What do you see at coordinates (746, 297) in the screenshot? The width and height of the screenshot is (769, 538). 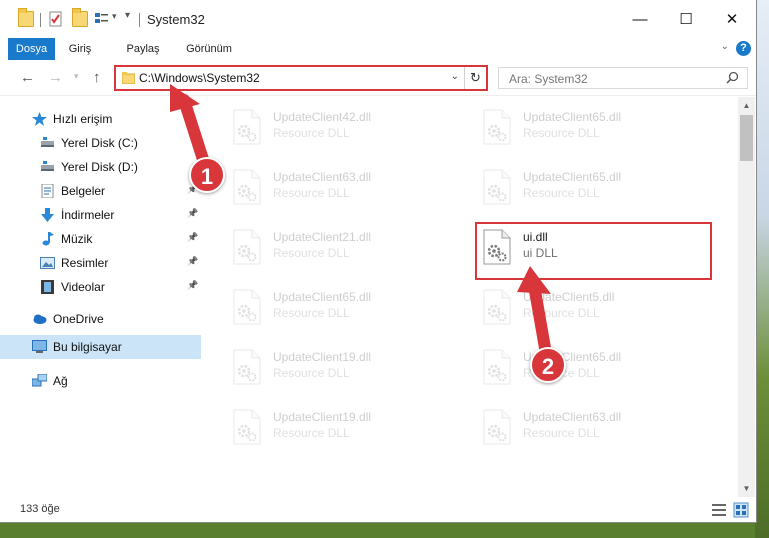 I see `vertical-scrollbar: ▲ ▼` at bounding box center [746, 297].